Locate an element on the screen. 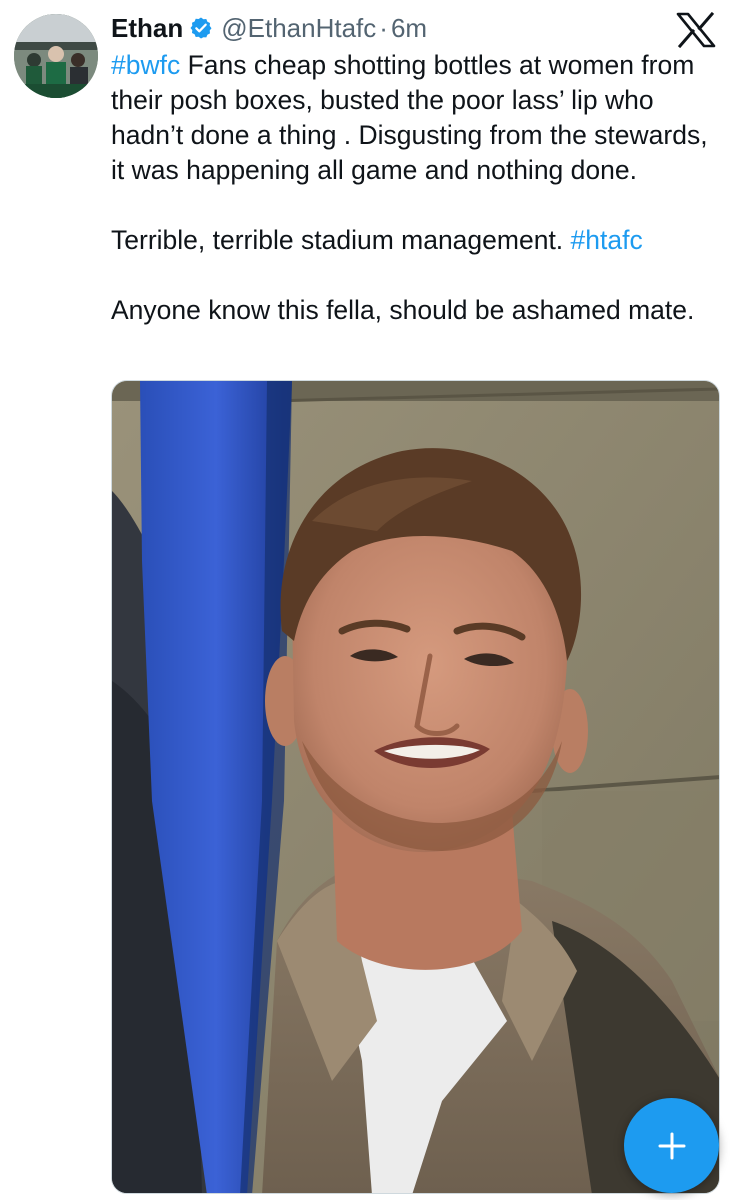 Image resolution: width=736 pixels, height=1200 pixels. avatar-image is located at coordinates (56, 56).